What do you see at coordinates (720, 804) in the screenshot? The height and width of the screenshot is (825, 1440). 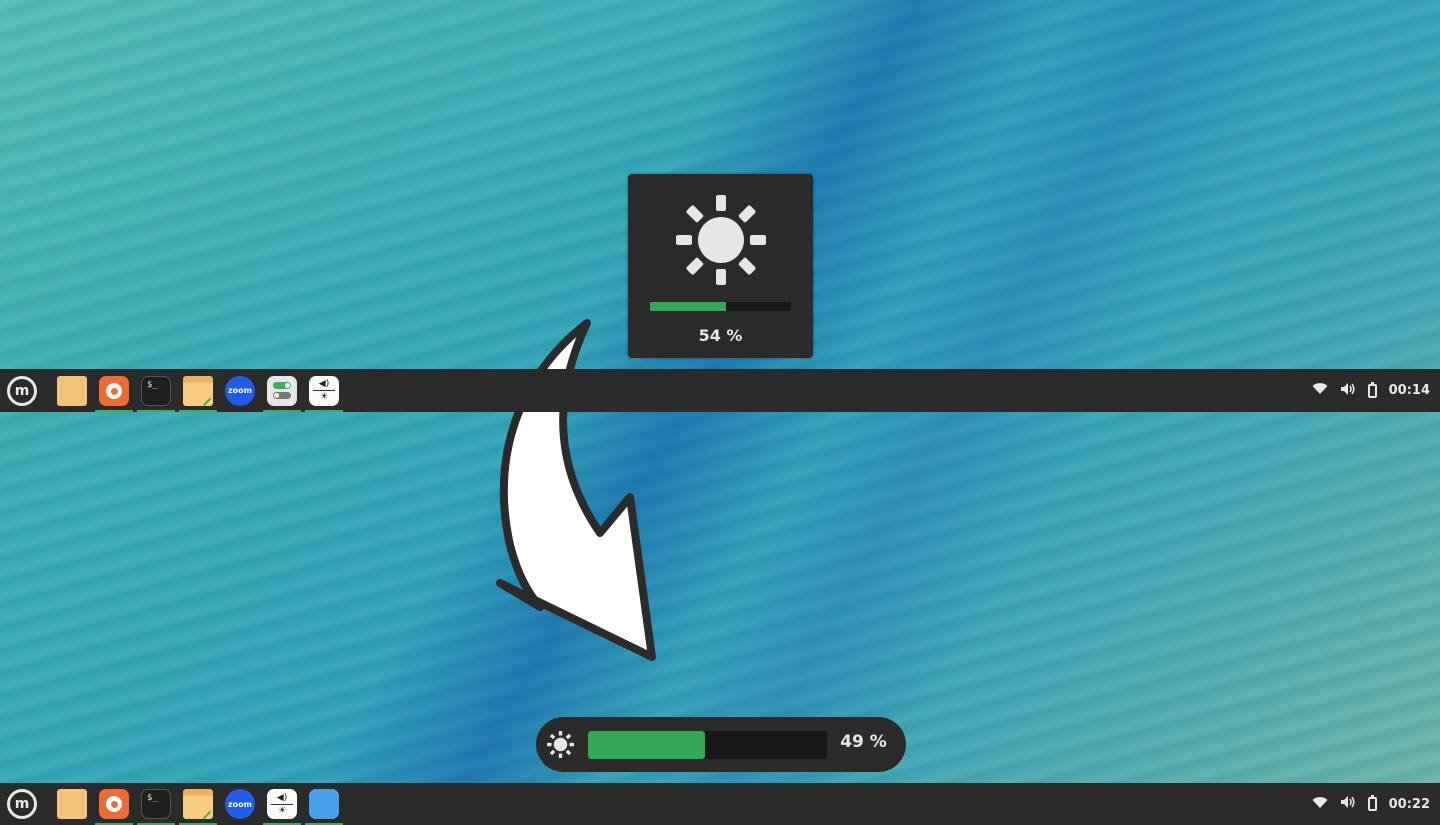 I see `taskbar-bottom: m $_ zoom ◀) ☀ 00:22` at bounding box center [720, 804].